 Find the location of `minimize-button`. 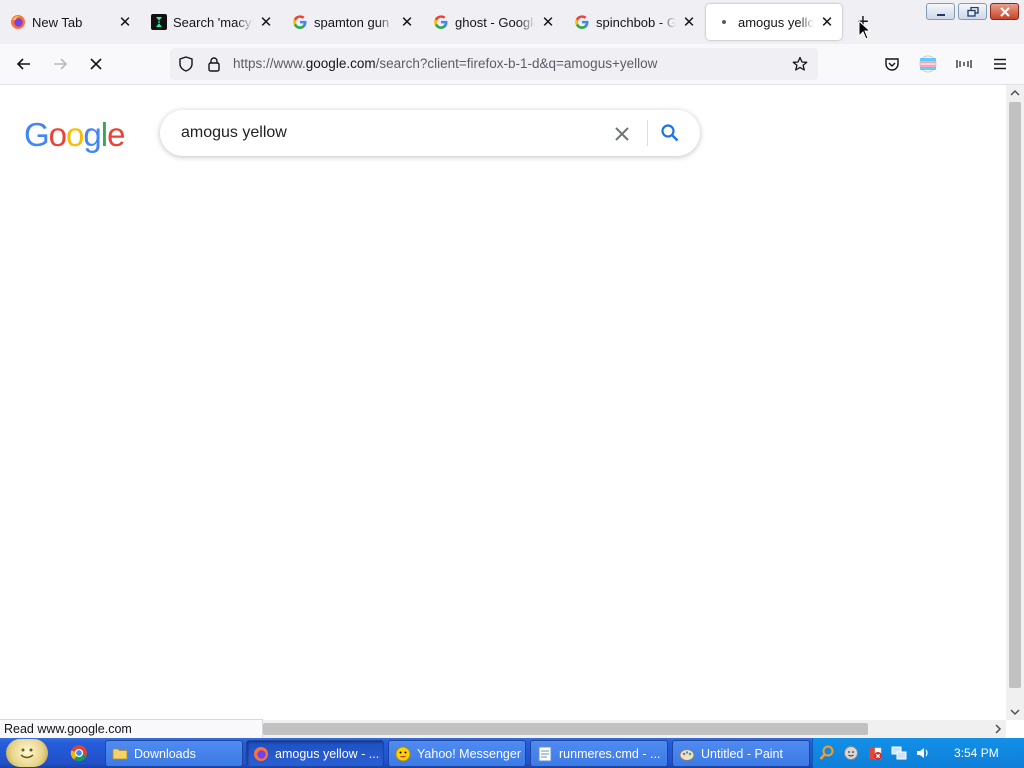

minimize-button is located at coordinates (940, 11).